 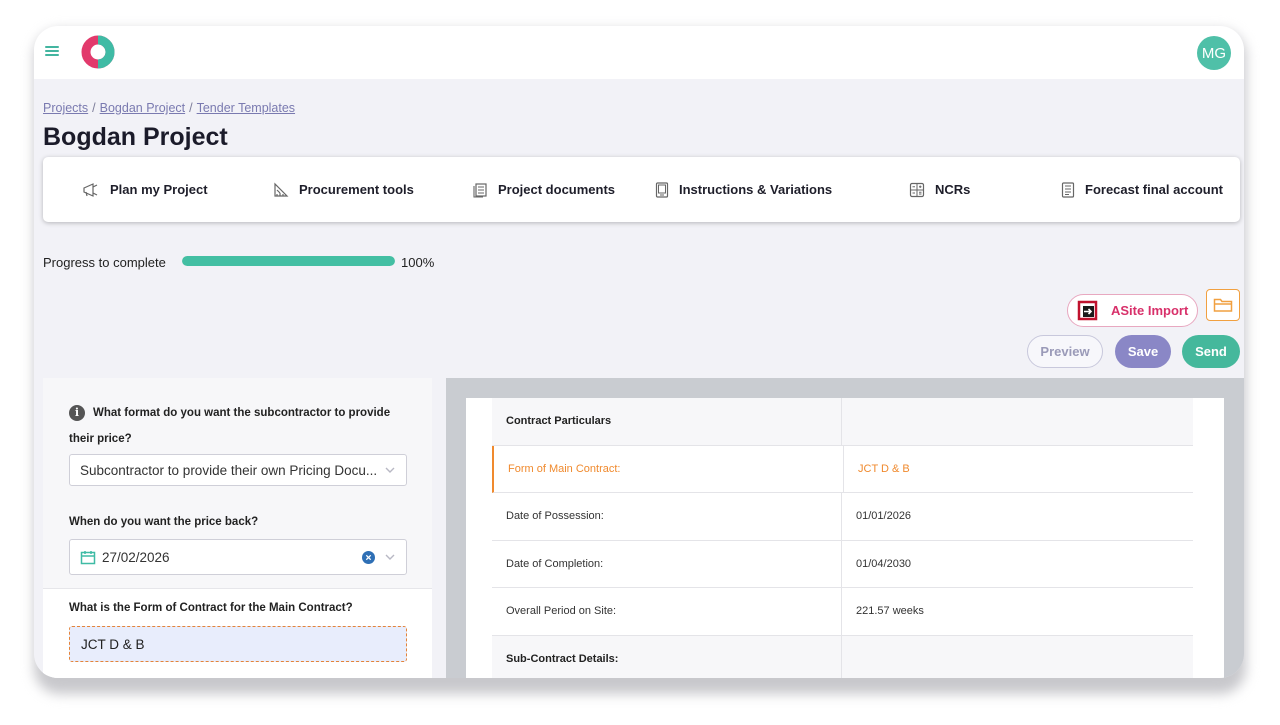 I want to click on row-label: Overall Period on Site:, so click(x=667, y=611).